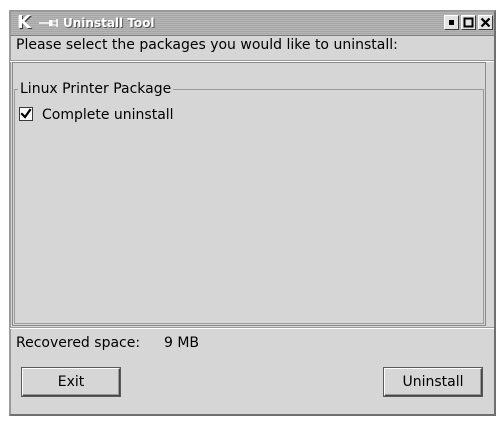 Image resolution: width=496 pixels, height=426 pixels. Describe the element at coordinates (78, 343) in the screenshot. I see `recovered-space-label: Recovered space:` at that location.